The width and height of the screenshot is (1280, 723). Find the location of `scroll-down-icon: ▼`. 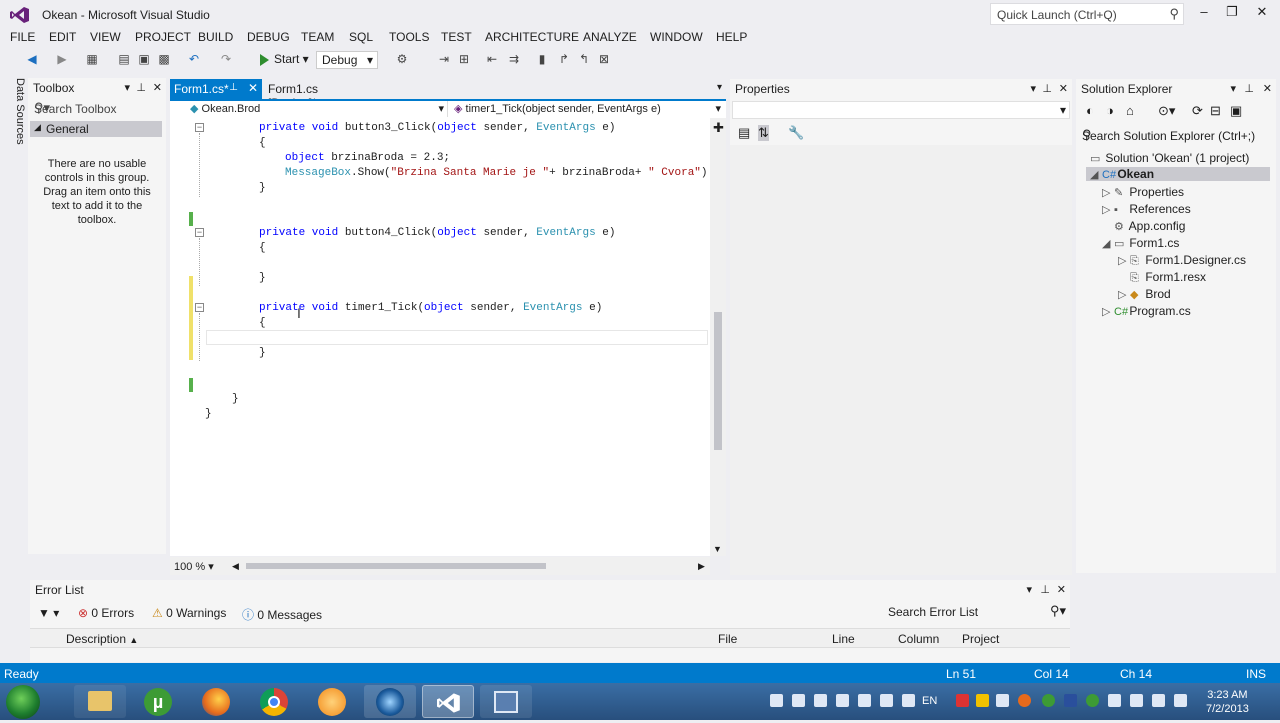

scroll-down-icon: ▼ is located at coordinates (717, 549).